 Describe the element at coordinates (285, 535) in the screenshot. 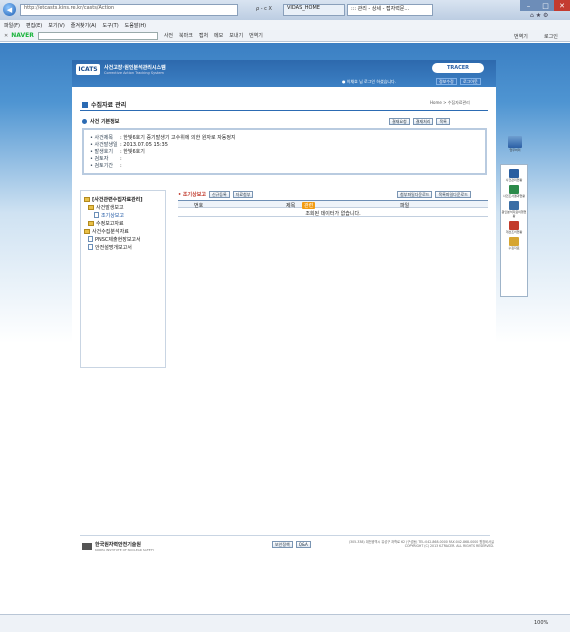

I see `footer-divider` at that location.